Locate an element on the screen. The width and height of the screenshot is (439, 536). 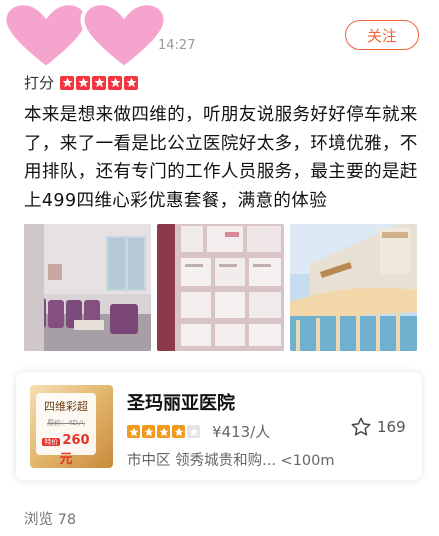
rating-stars is located at coordinates (99, 82).